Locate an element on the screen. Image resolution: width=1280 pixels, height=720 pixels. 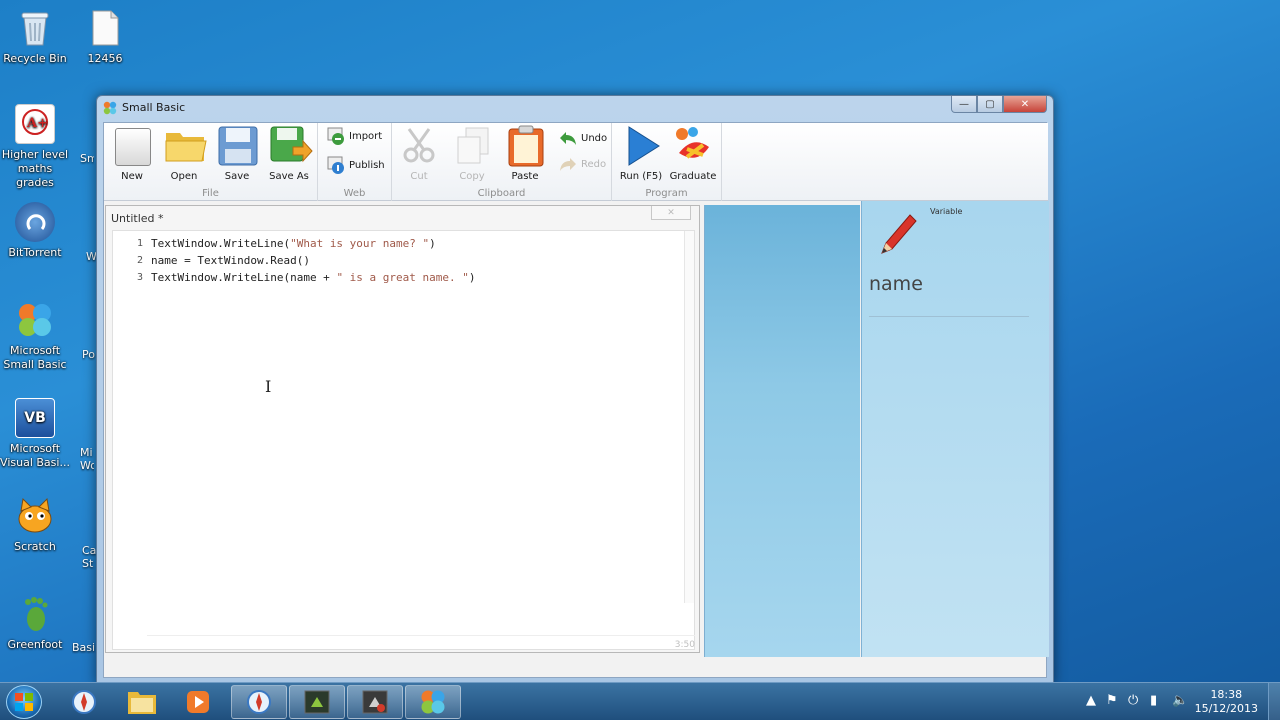
save-as-button: Save As is located at coordinates (289, 153).